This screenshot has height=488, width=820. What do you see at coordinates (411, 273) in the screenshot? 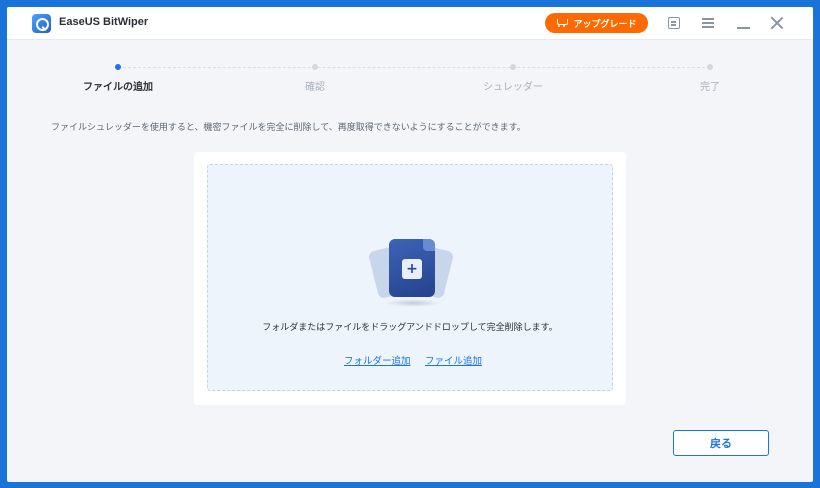
I see `add-file-illustration-icon: +` at bounding box center [411, 273].